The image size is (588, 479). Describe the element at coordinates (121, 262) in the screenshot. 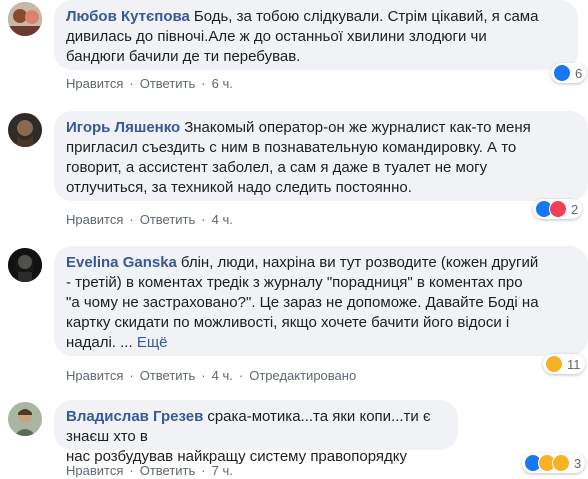

I see `comment-author: Evelina Ganska` at that location.